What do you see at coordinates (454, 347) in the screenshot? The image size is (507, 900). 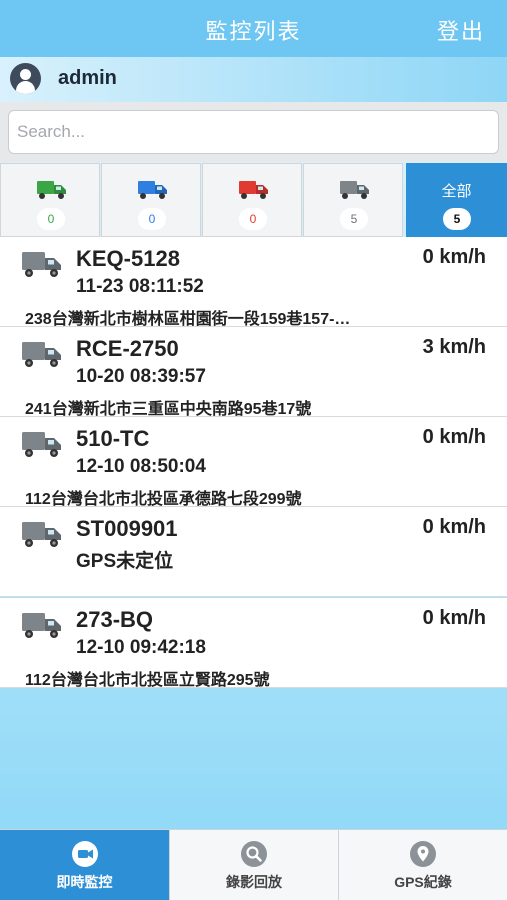 I see `vehicle-speed: 3 km/h` at bounding box center [454, 347].